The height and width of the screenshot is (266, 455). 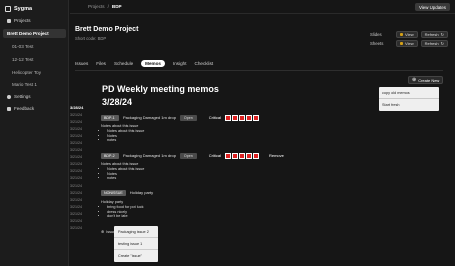 I want to click on sidebar-item-label: Settings, so click(x=22, y=96).